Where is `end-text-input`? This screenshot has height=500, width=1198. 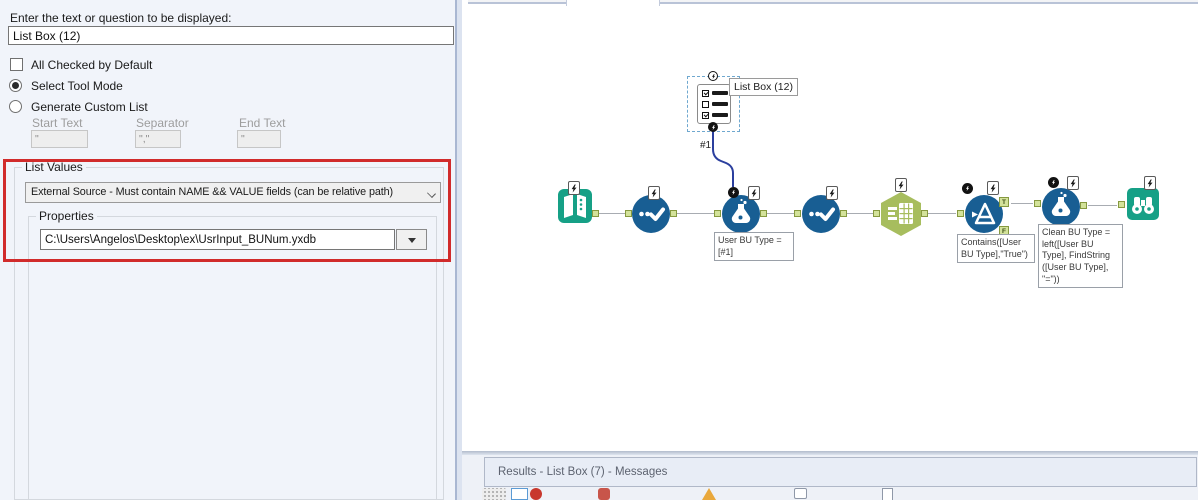
end-text-input is located at coordinates (259, 139).